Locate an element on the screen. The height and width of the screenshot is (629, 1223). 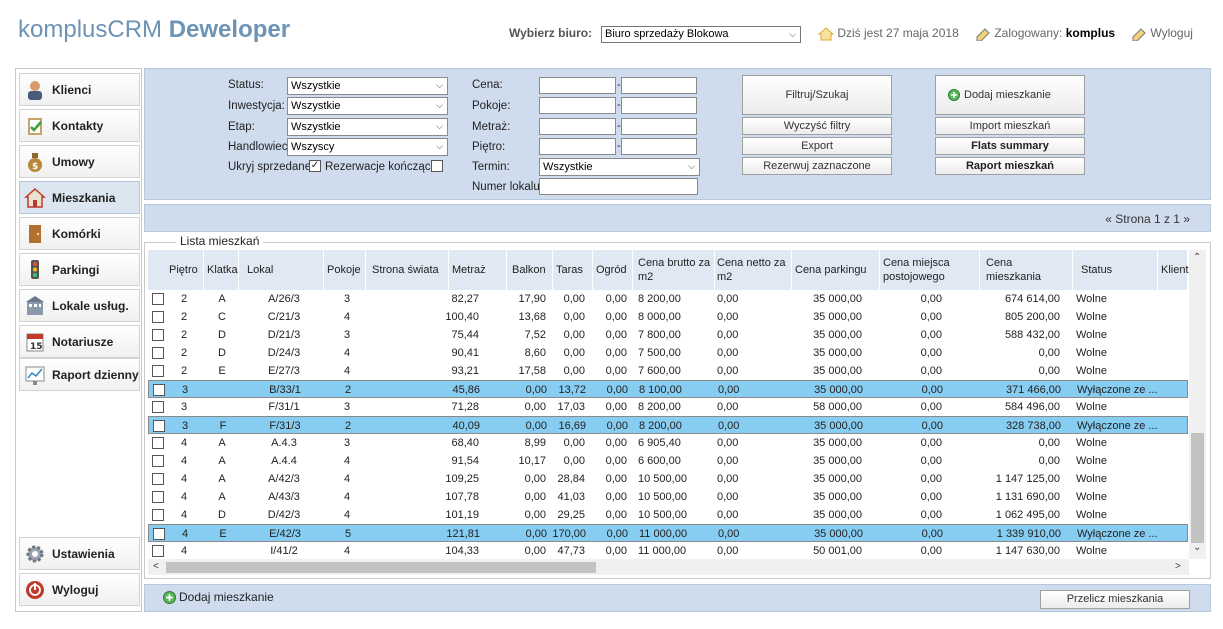
col-header-rooms: Pokoje is located at coordinates (345, 270).